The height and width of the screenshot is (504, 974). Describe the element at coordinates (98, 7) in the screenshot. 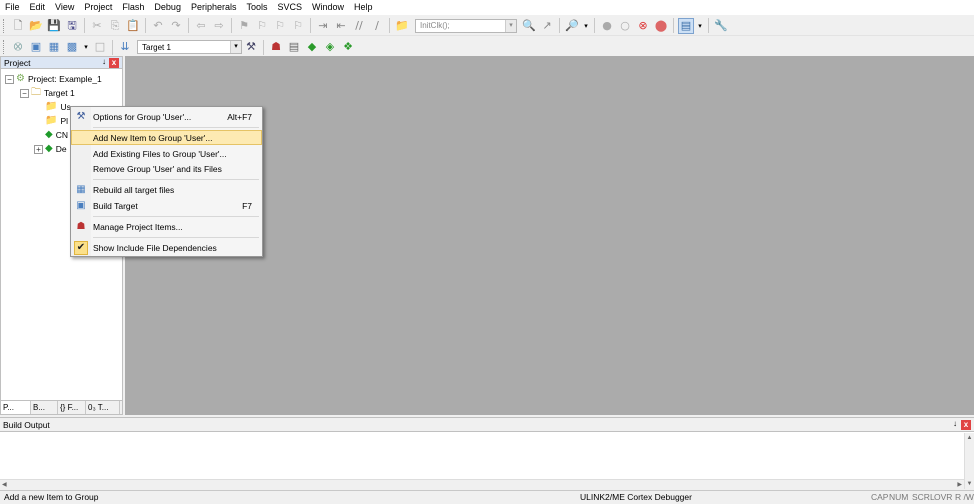

I see `menu-project: Project` at that location.